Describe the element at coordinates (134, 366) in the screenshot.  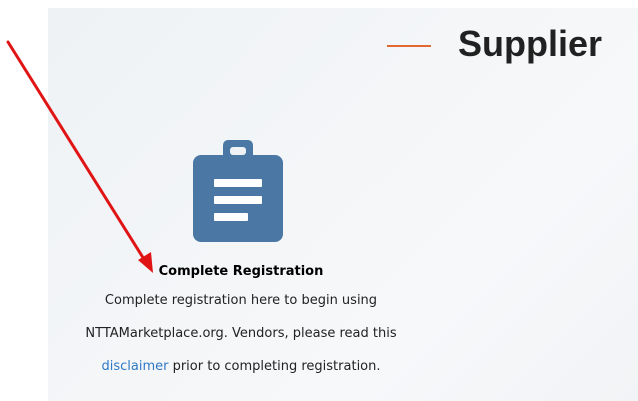
I see `disclaimer-link: disclaimer` at that location.